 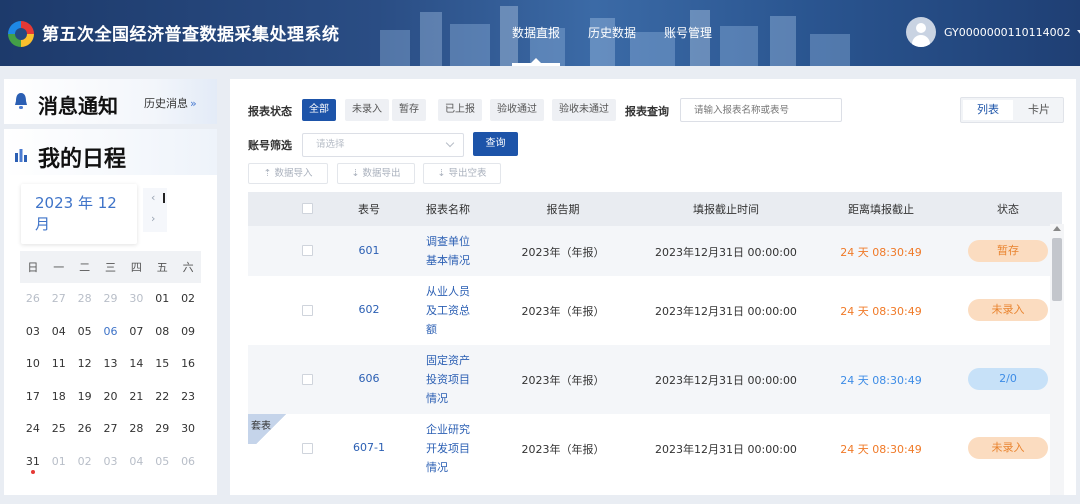 I want to click on row-name: 固定资产 投资项目 情况, so click(x=456, y=379).